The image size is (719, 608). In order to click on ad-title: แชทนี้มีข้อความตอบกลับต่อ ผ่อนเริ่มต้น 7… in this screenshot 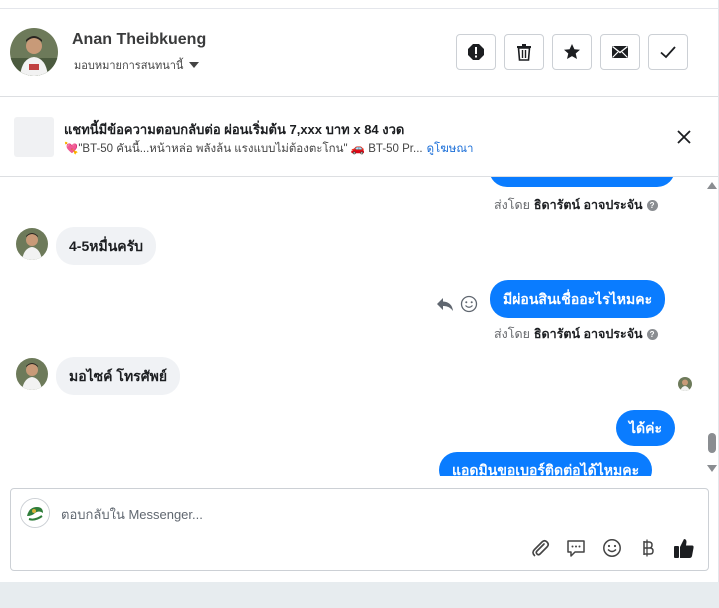, I will do `click(234, 129)`.